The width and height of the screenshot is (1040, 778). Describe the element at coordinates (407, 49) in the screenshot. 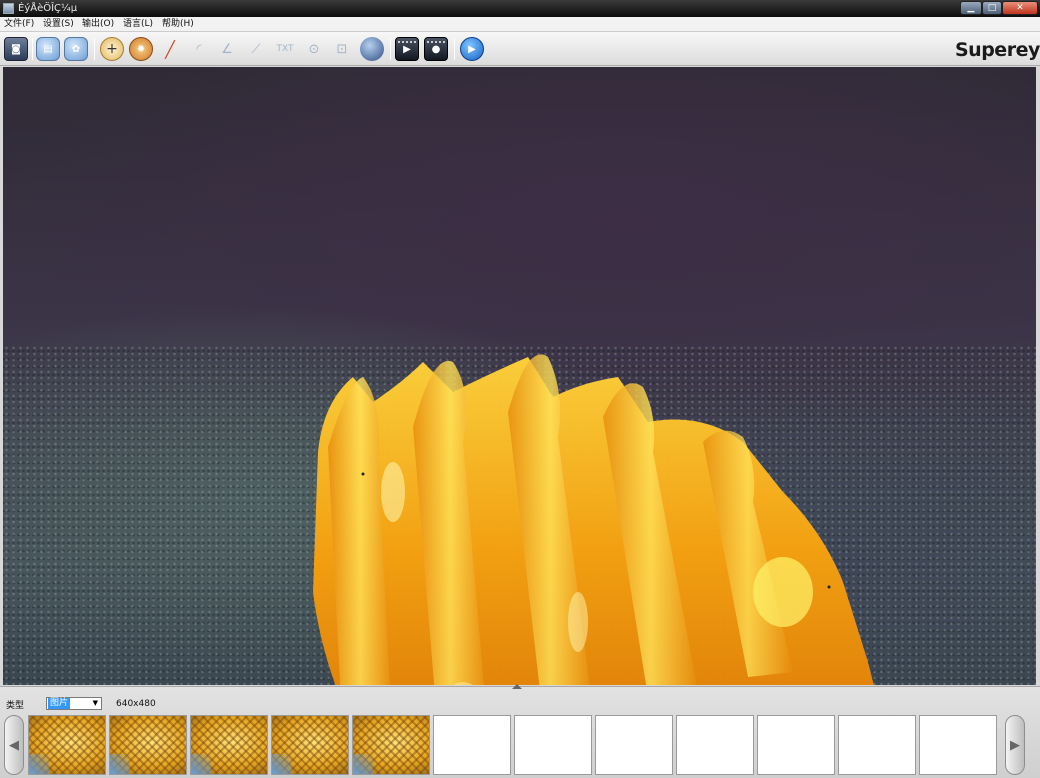

I see `film-icon: ▶` at that location.